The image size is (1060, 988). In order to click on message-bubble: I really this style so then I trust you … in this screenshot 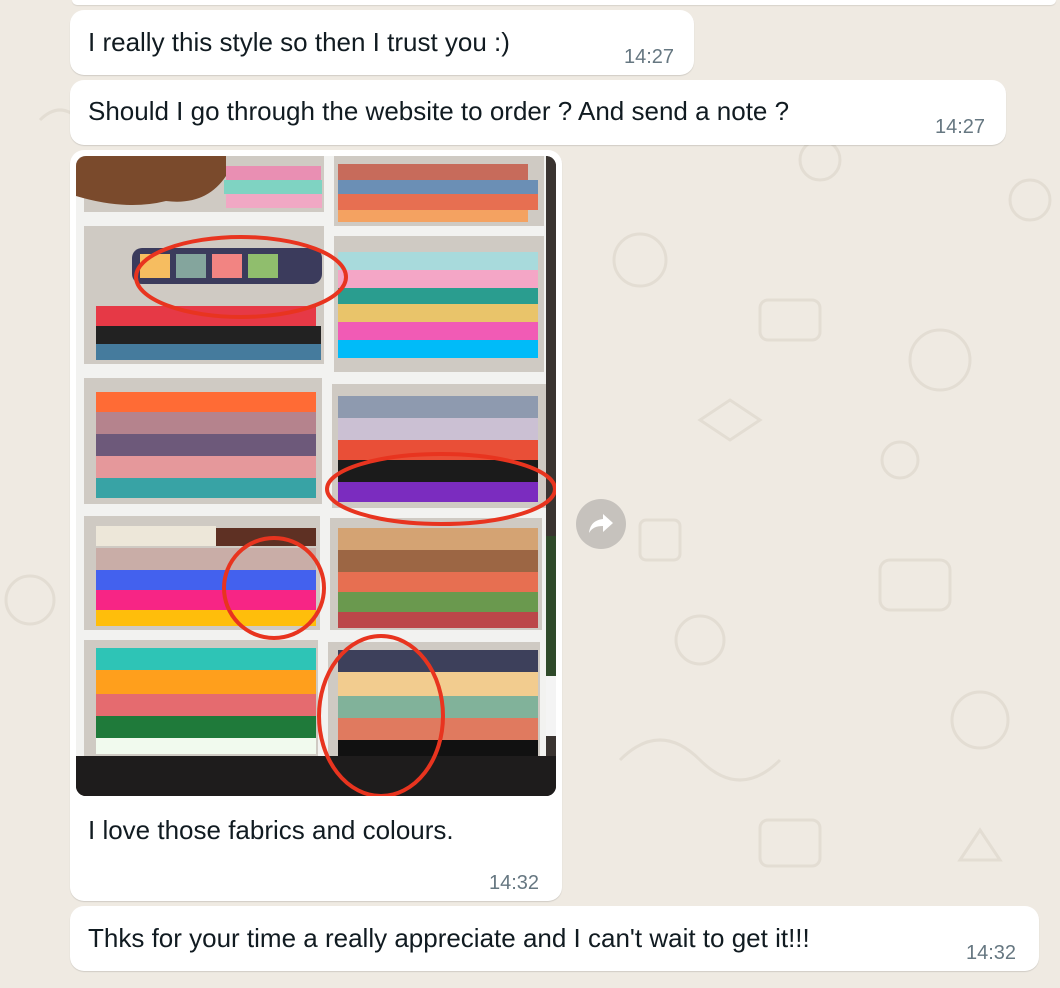, I will do `click(382, 42)`.